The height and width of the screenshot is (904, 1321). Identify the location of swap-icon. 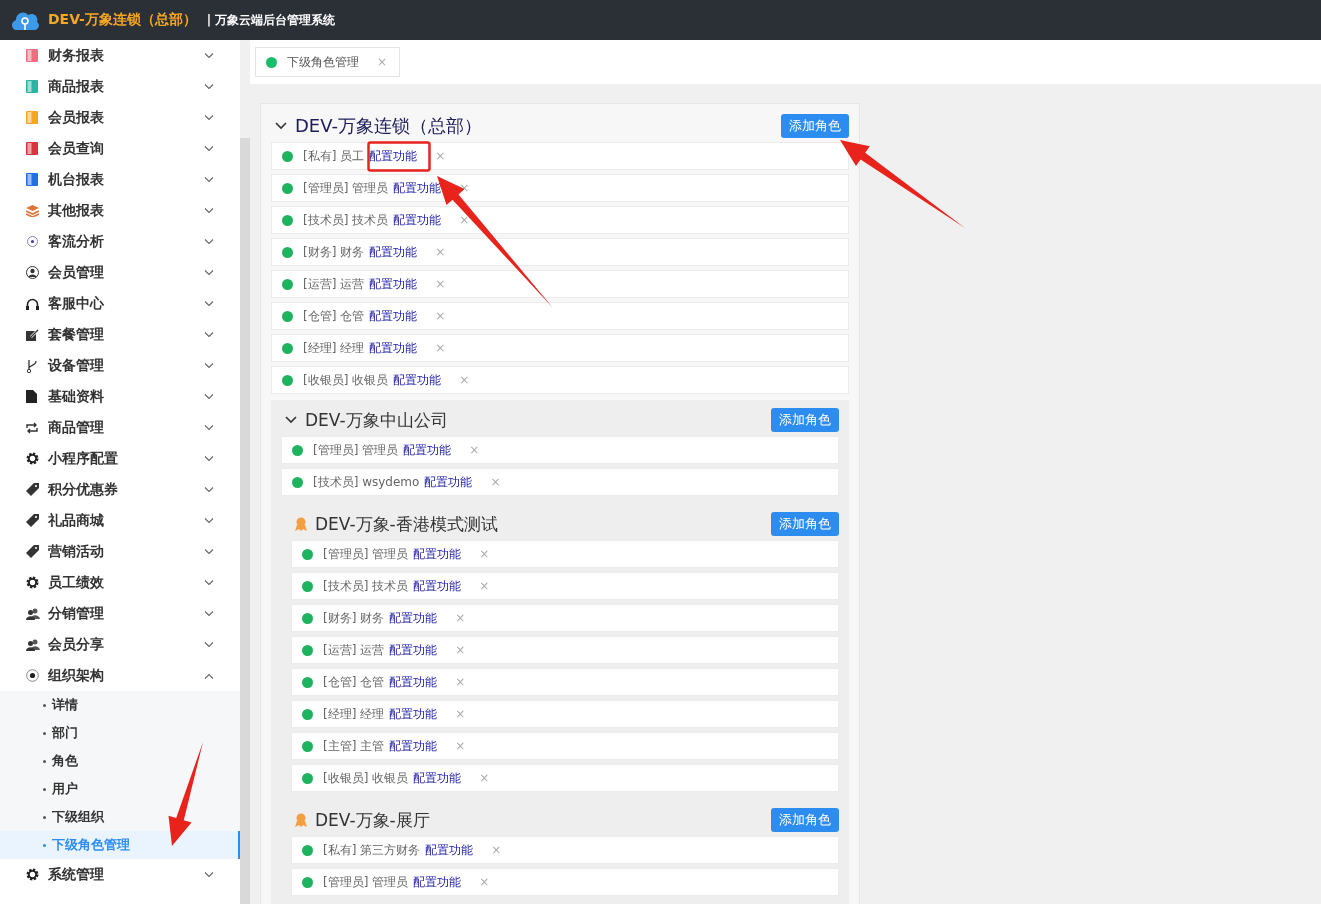
(32, 427).